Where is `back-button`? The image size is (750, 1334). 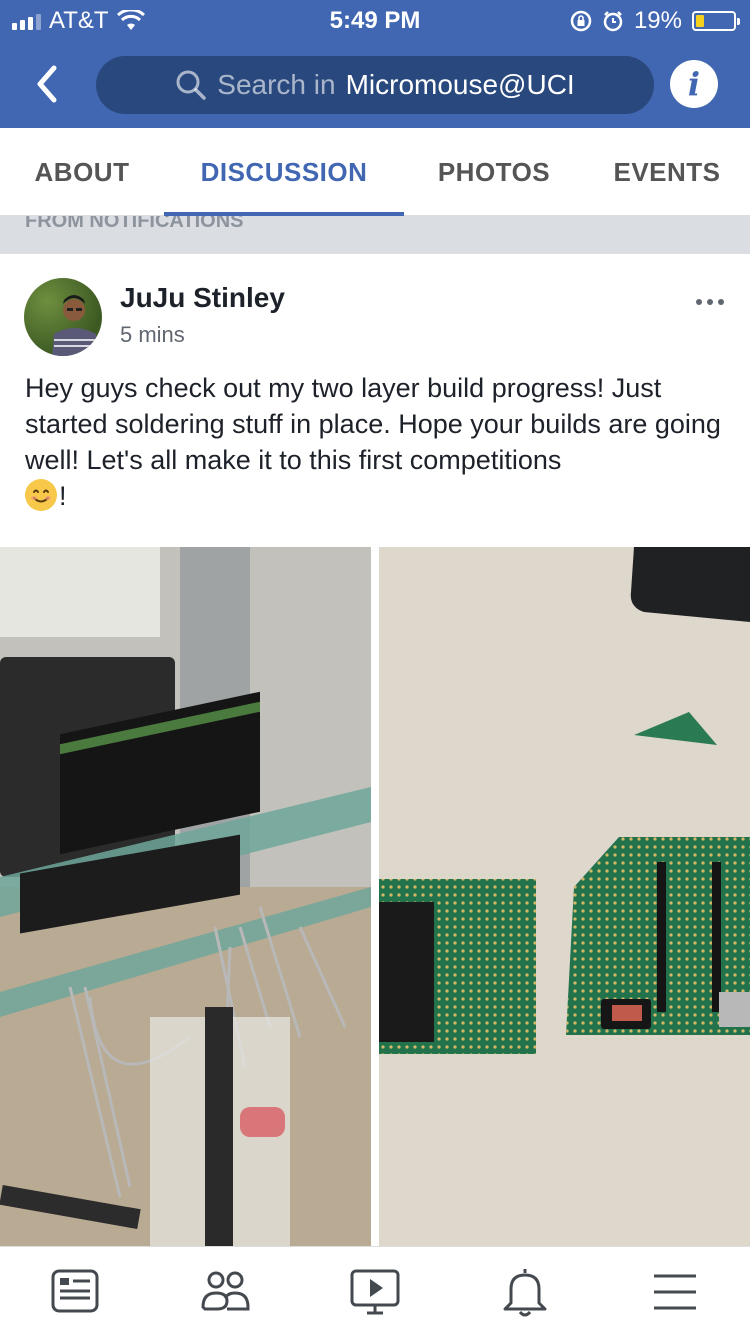 back-button is located at coordinates (48, 84).